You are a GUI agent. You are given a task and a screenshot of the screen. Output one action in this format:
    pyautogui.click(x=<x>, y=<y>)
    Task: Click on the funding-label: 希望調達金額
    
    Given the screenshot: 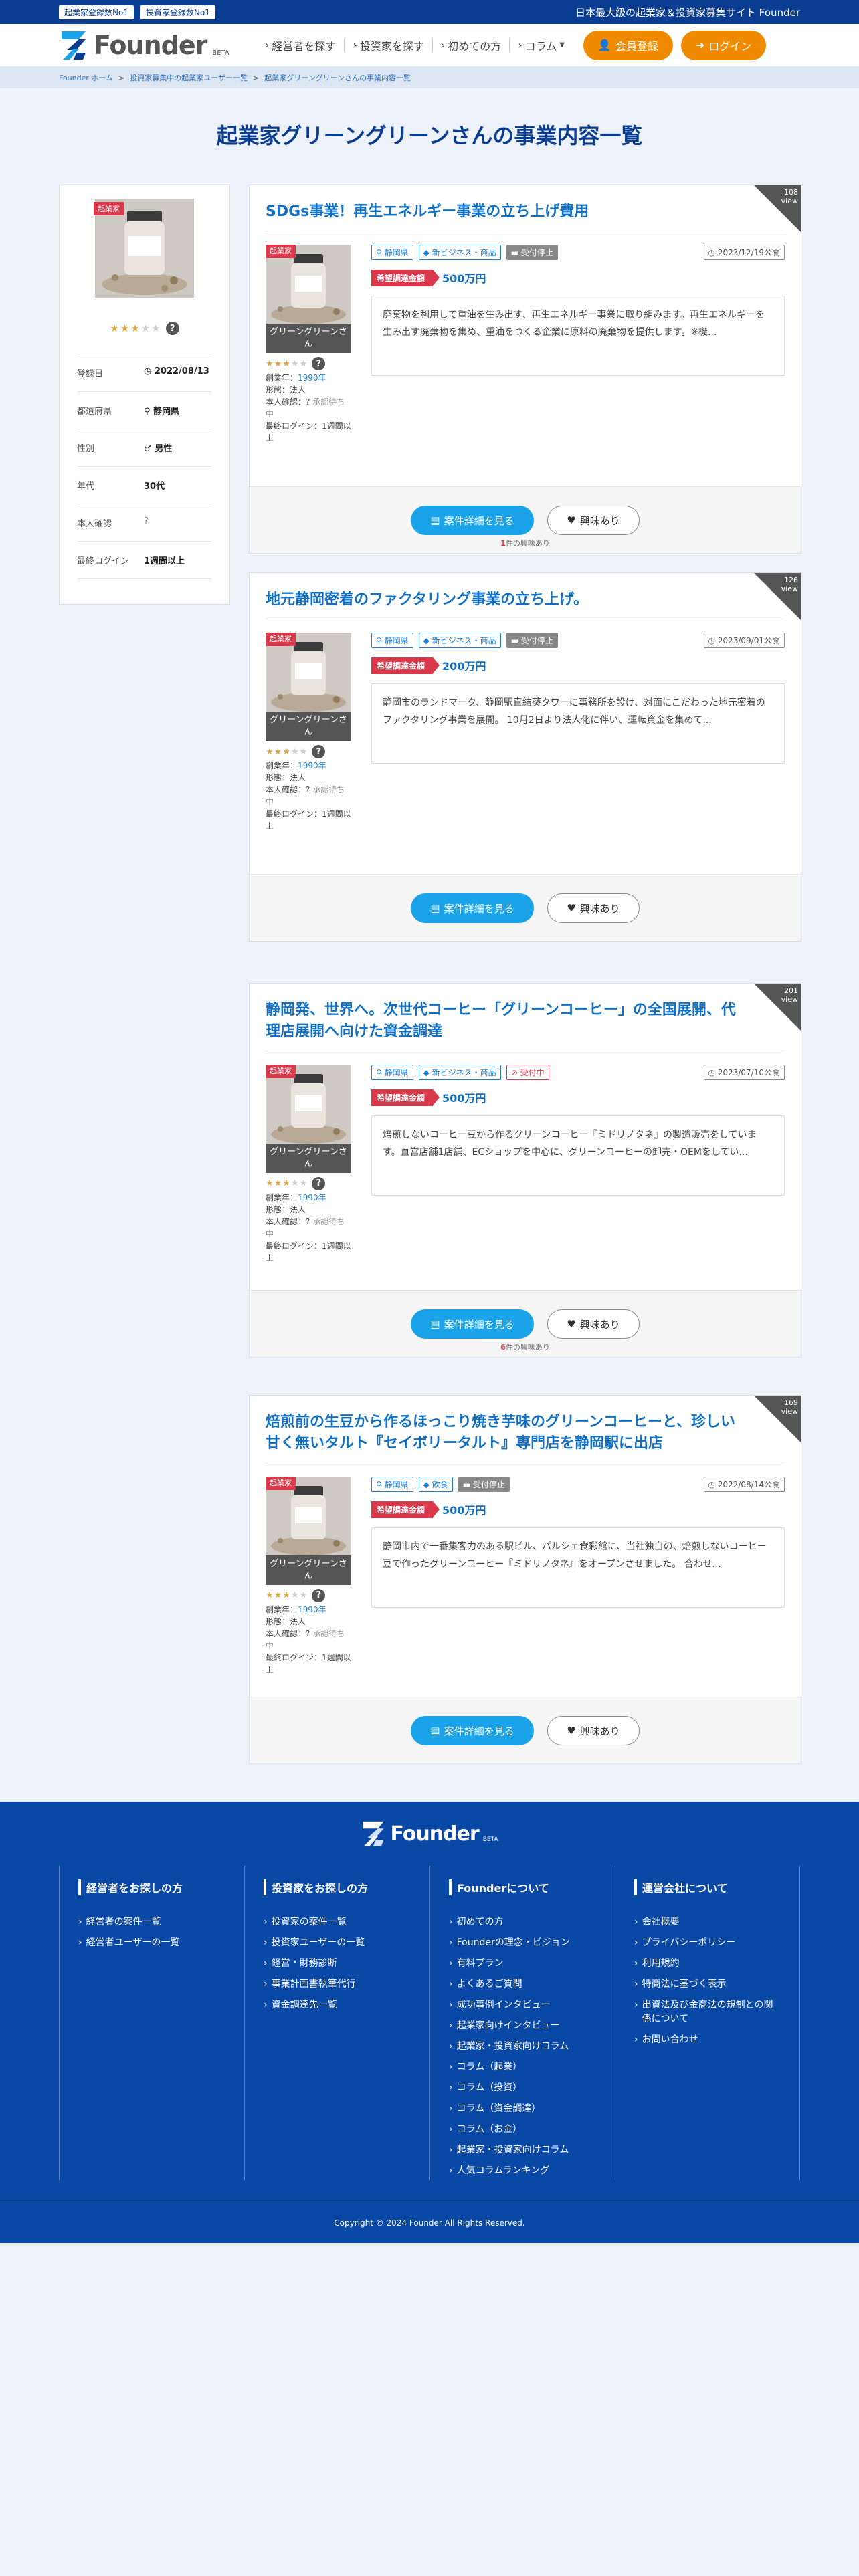 What is the action you would take?
    pyautogui.click(x=405, y=277)
    